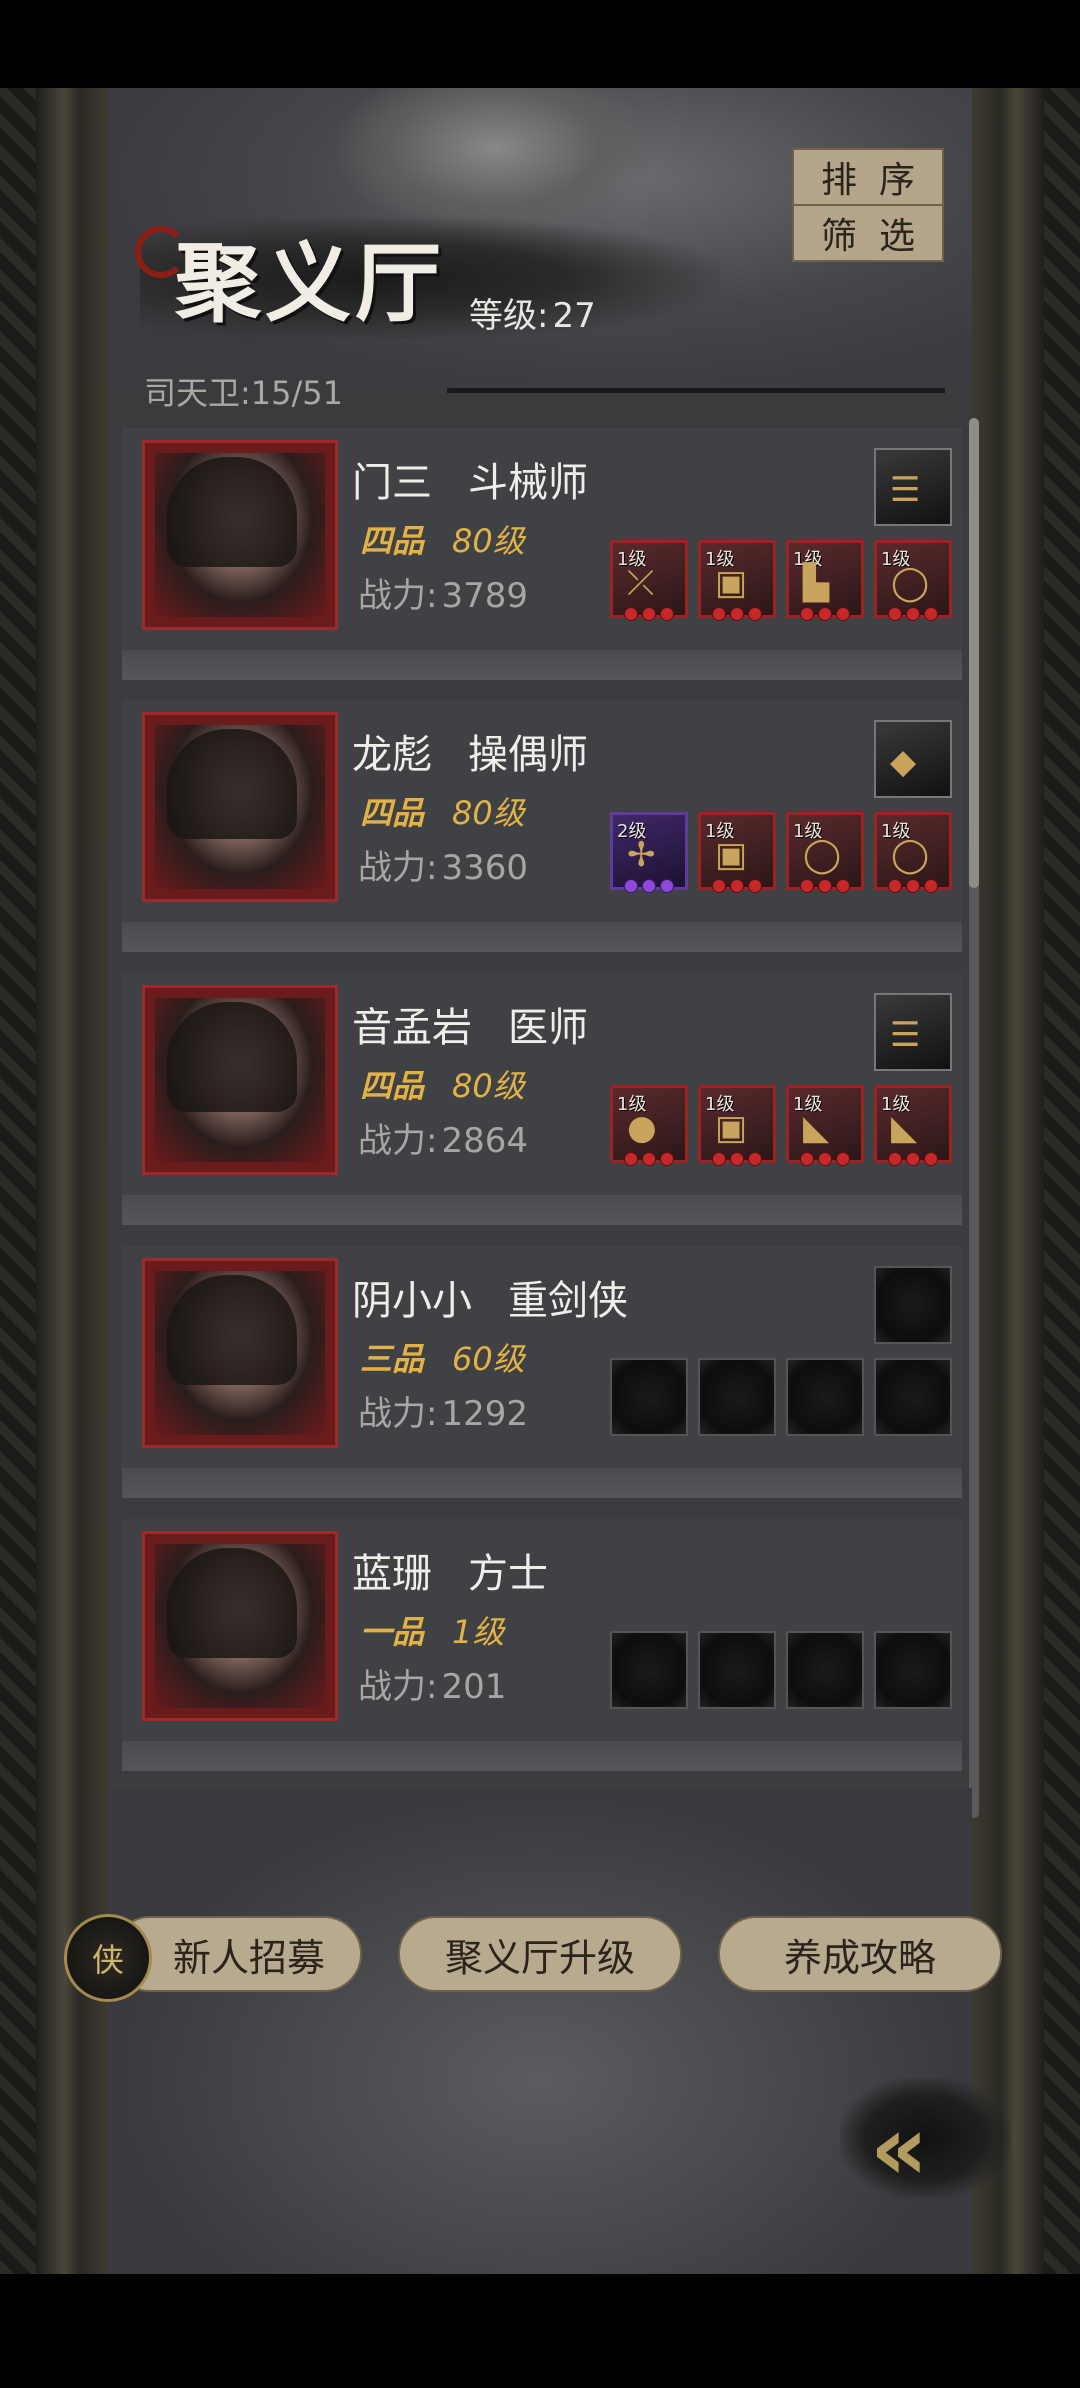  Describe the element at coordinates (542, 1372) in the screenshot. I see `hero-card: 阴小小 重剑侠 三品 60级 战力: 1292` at that location.